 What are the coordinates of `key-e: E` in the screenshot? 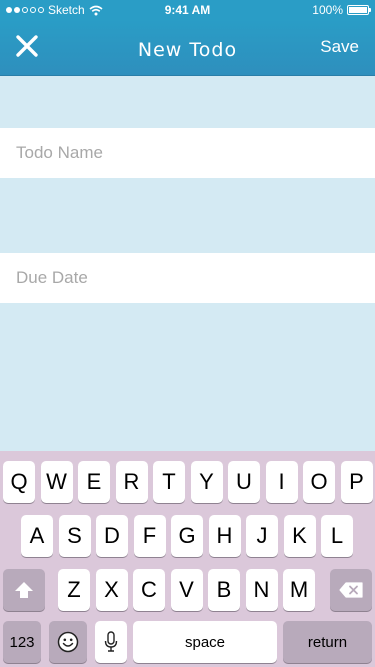 It's located at (94, 482).